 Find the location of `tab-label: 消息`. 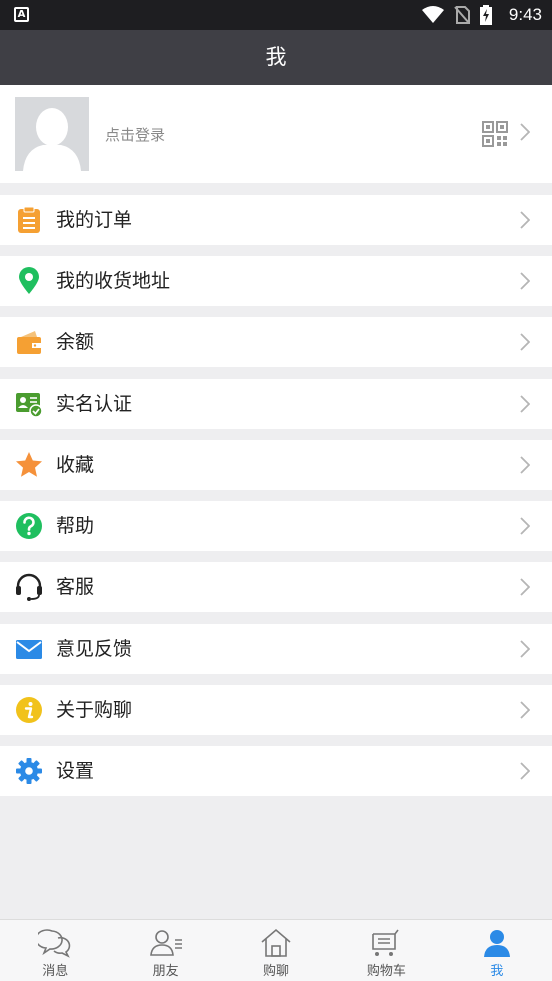

tab-label: 消息 is located at coordinates (55, 971).